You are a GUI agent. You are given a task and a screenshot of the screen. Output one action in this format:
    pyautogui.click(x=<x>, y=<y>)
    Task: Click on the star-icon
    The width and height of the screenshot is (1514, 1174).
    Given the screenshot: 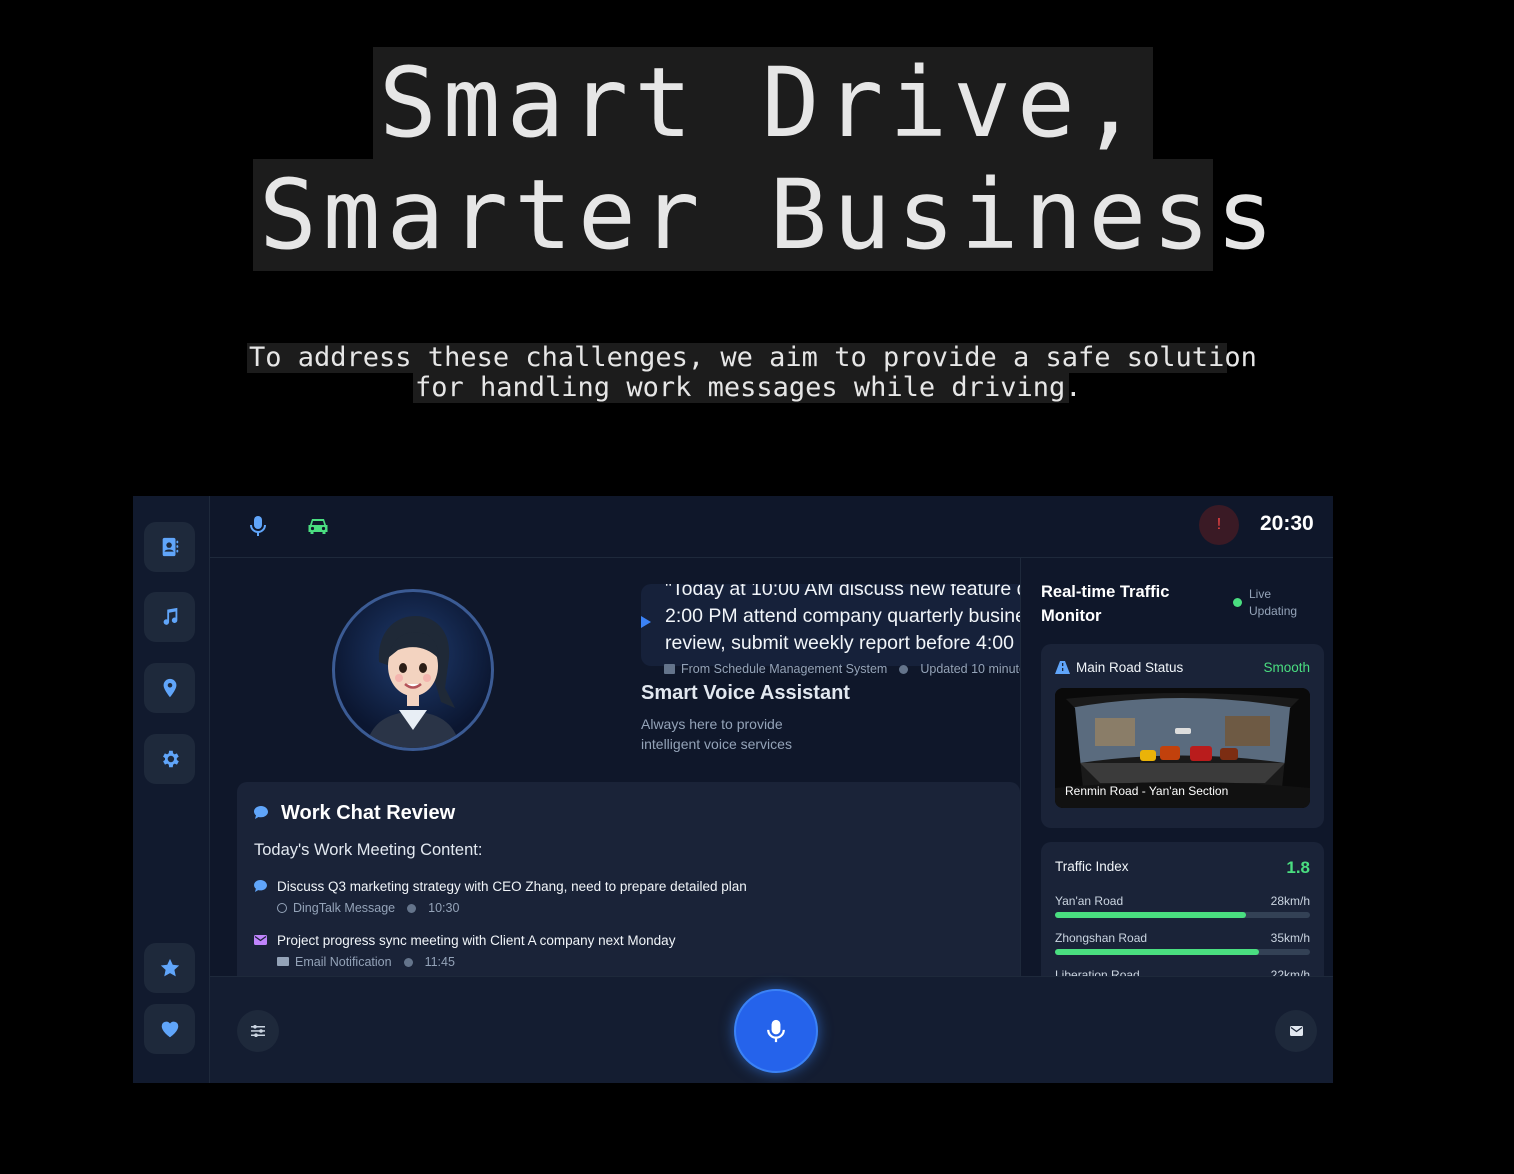 What is the action you would take?
    pyautogui.click(x=169, y=967)
    